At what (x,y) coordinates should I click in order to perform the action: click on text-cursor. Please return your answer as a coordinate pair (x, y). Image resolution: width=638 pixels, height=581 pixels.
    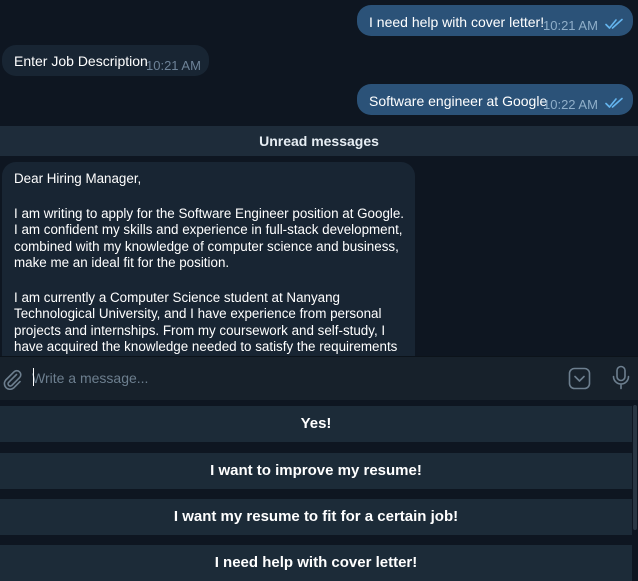
    Looking at the image, I should click on (33, 377).